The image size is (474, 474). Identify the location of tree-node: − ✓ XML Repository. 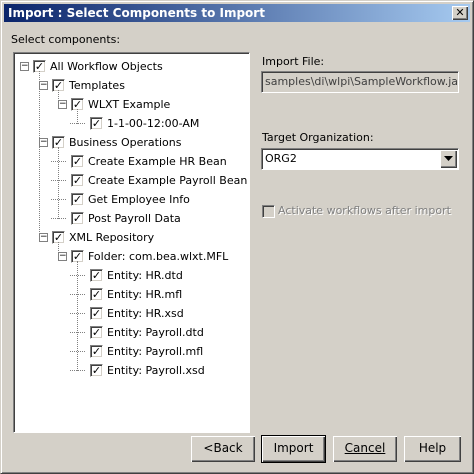
(130, 238).